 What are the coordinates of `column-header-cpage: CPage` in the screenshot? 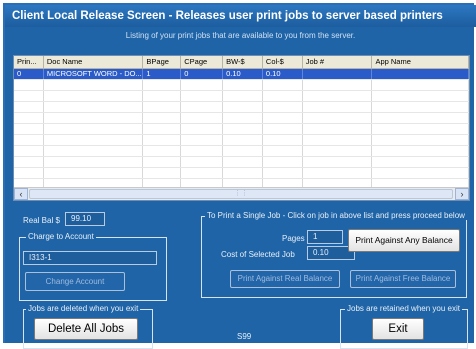 It's located at (202, 62).